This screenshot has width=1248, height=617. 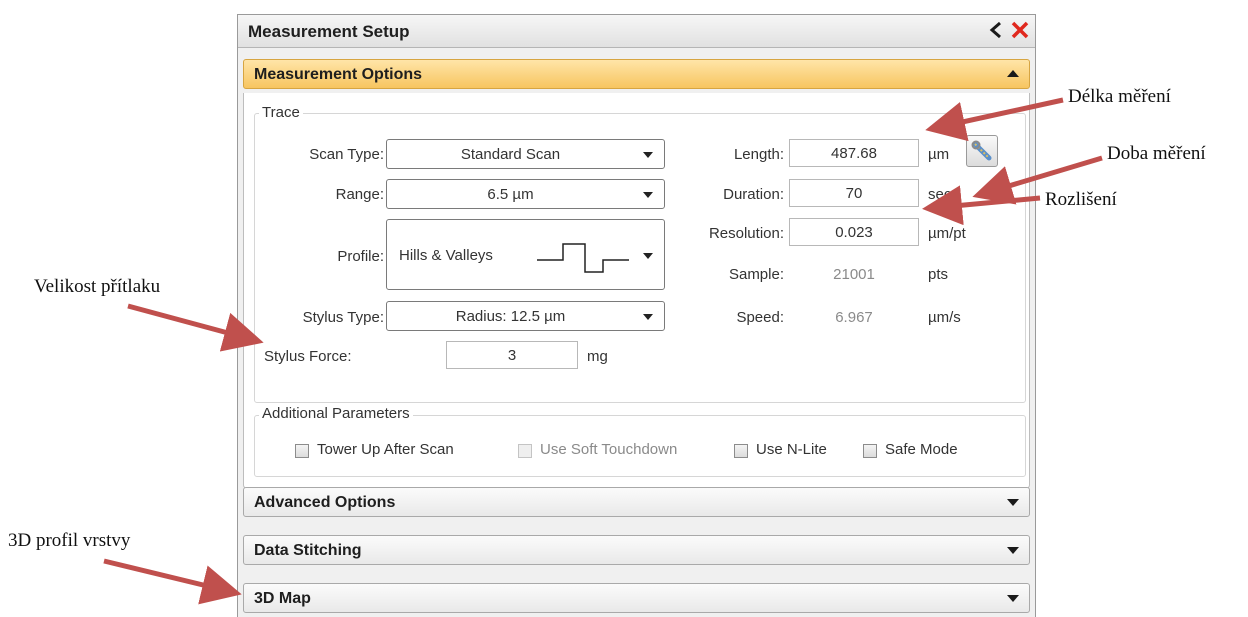 I want to click on profile-select: Hills & Valleys, so click(x=525, y=254).